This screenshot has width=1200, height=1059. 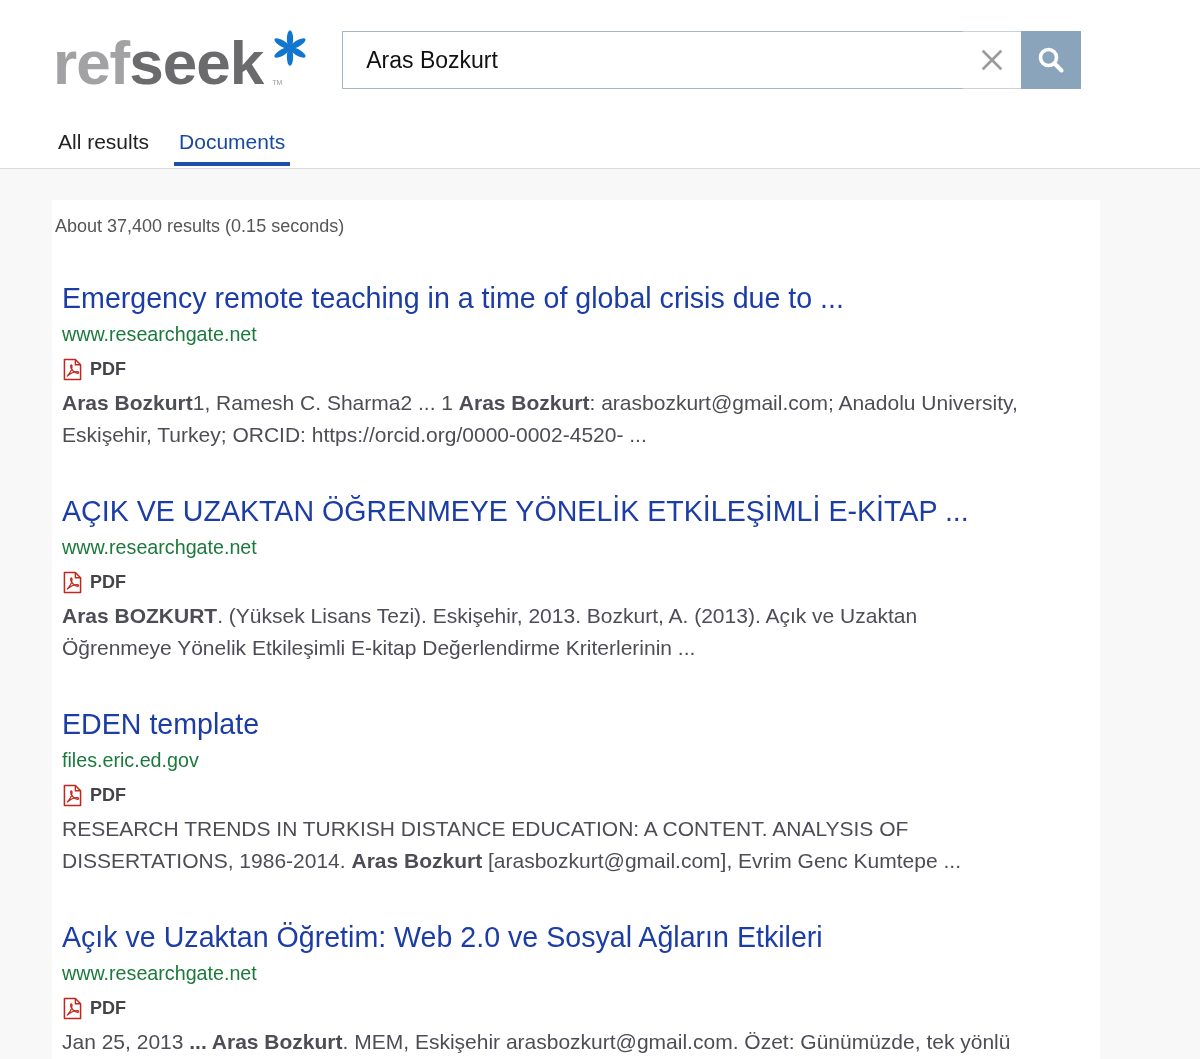 I want to click on tab: Documents, so click(x=232, y=148).